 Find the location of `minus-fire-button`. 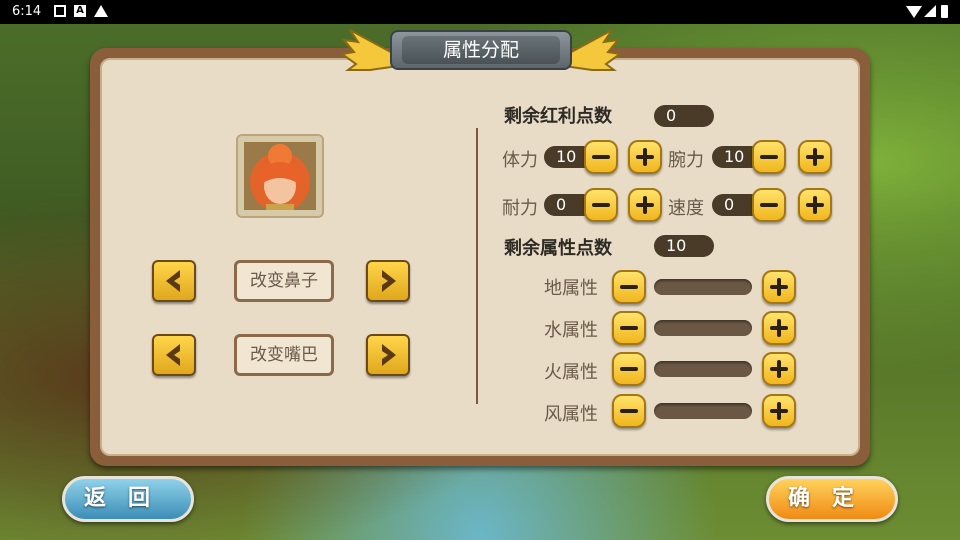

minus-fire-button is located at coordinates (629, 369).